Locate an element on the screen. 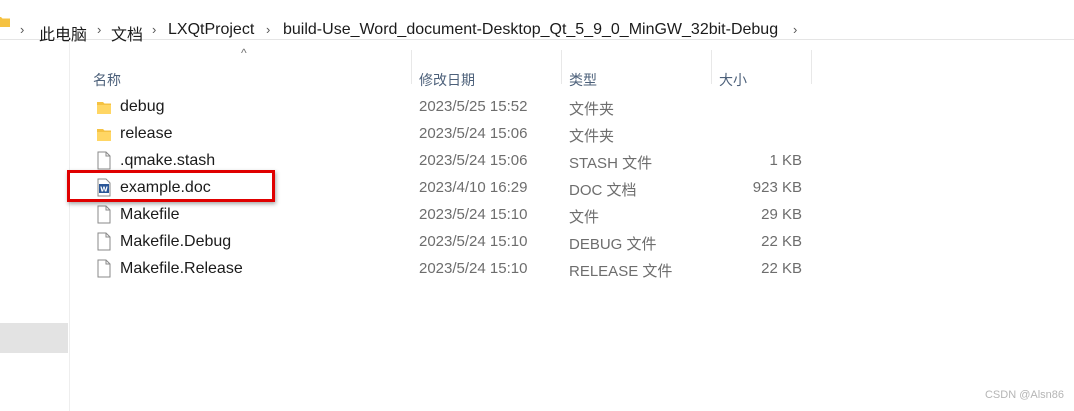  column-header-size: 大小 is located at coordinates (733, 80).